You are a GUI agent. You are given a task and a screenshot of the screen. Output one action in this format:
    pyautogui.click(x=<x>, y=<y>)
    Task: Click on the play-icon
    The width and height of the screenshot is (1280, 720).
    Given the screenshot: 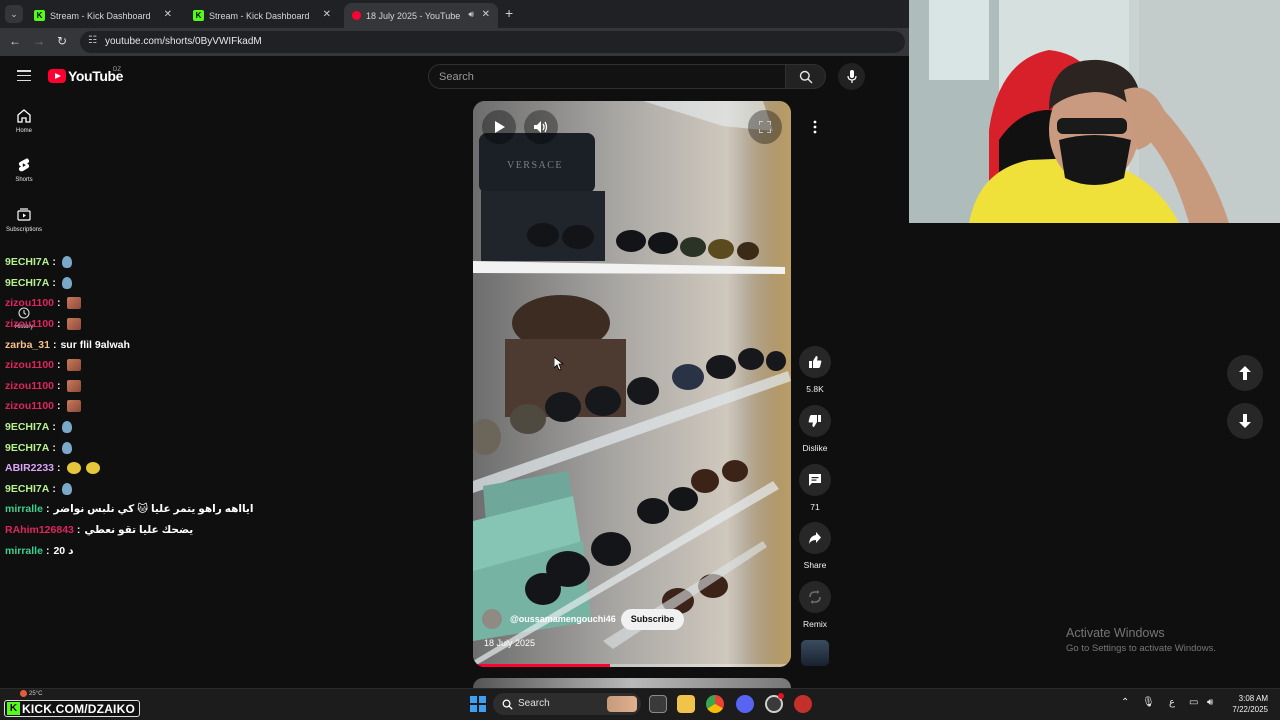 What is the action you would take?
    pyautogui.click(x=500, y=127)
    